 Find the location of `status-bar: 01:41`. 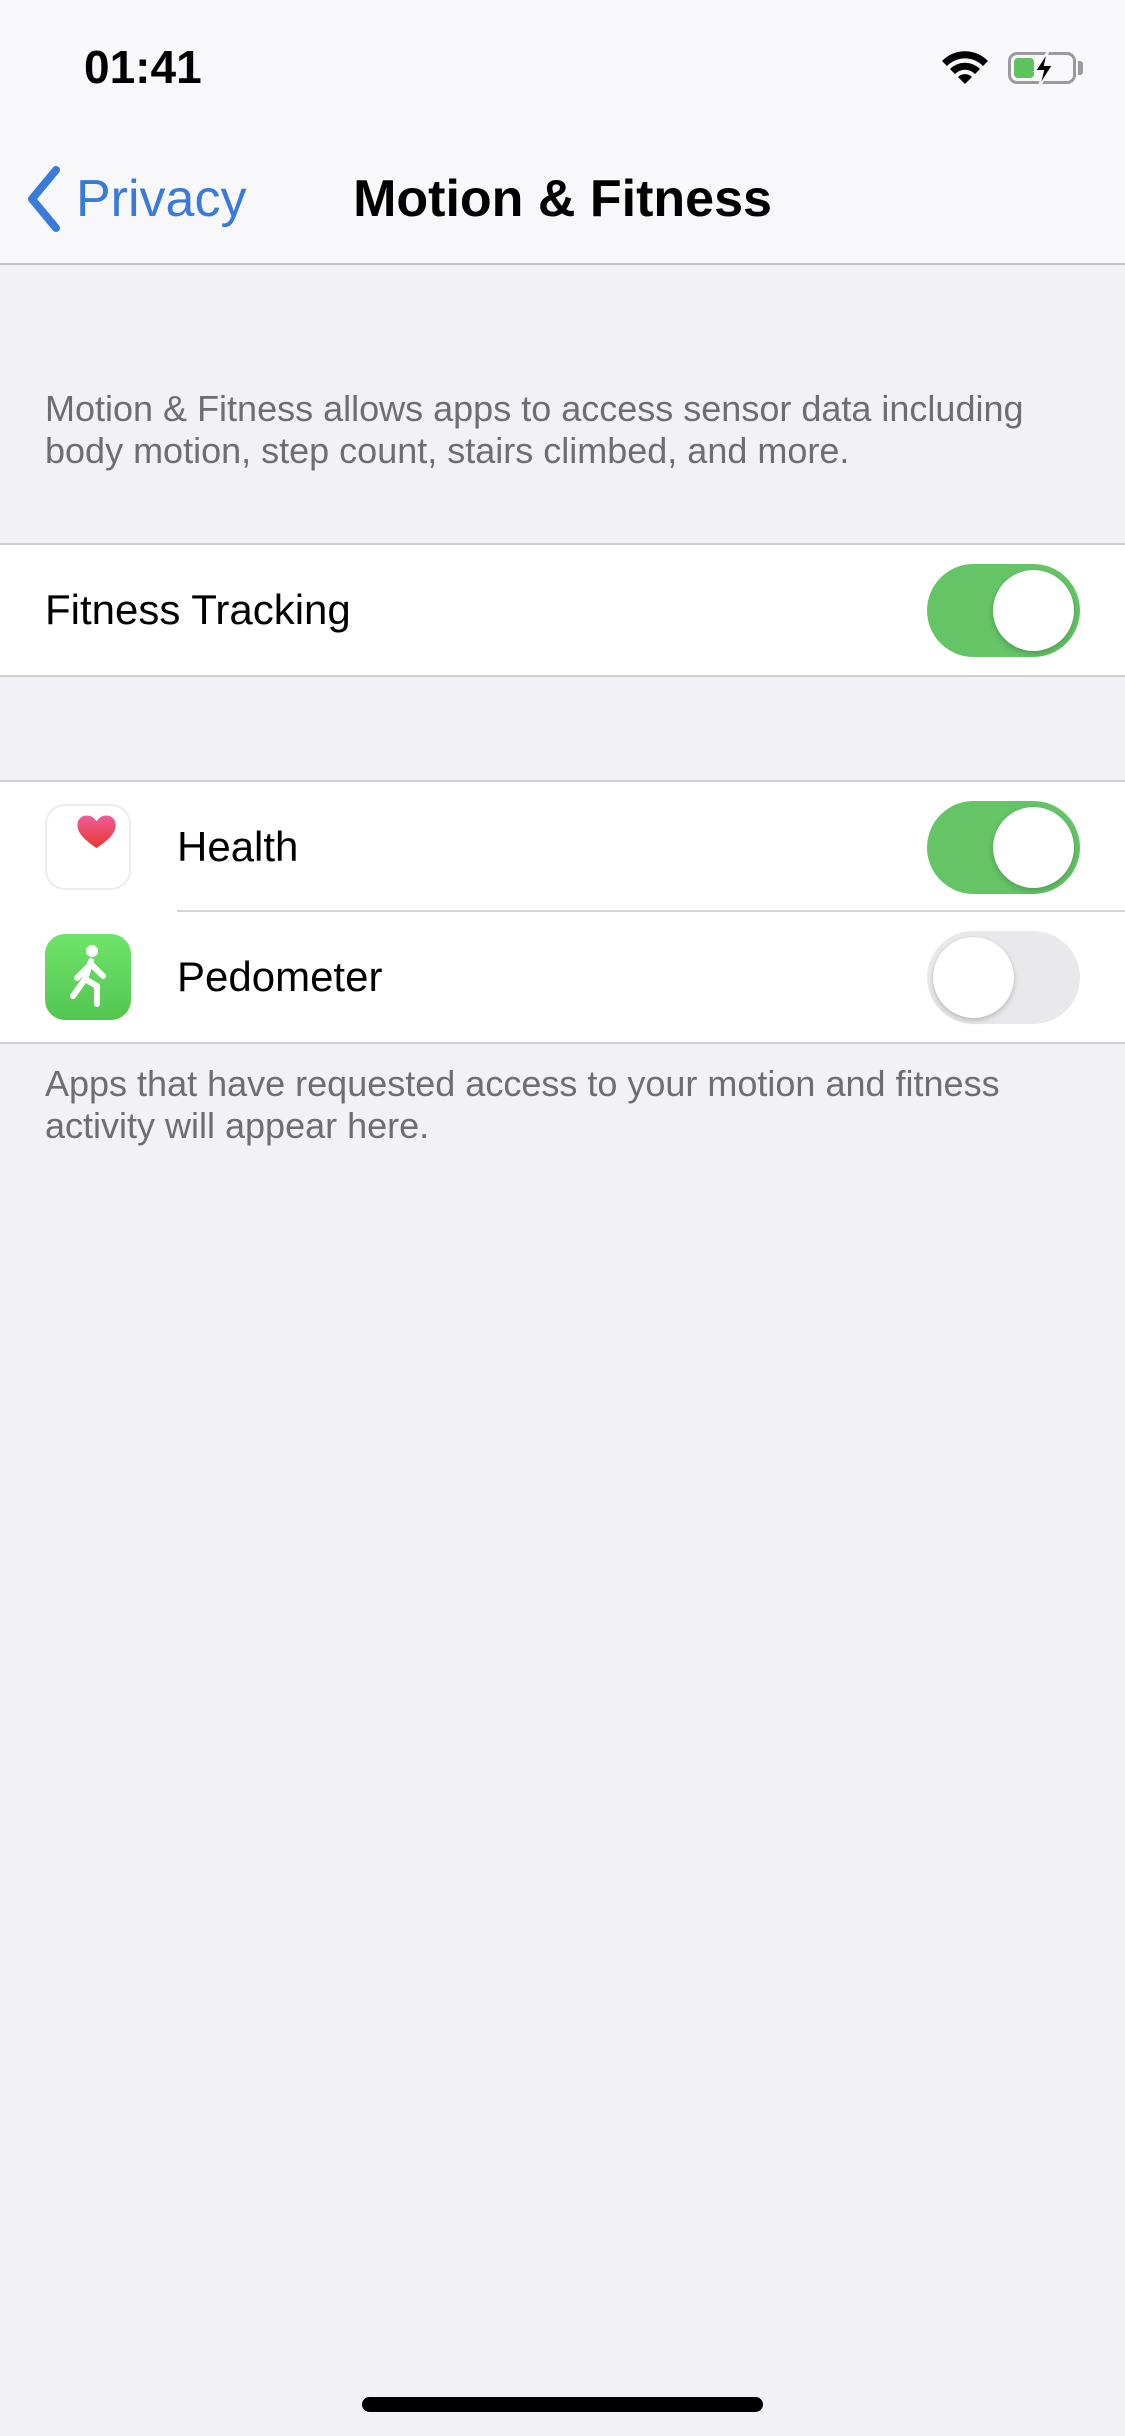

status-bar: 01:41 is located at coordinates (562, 66).